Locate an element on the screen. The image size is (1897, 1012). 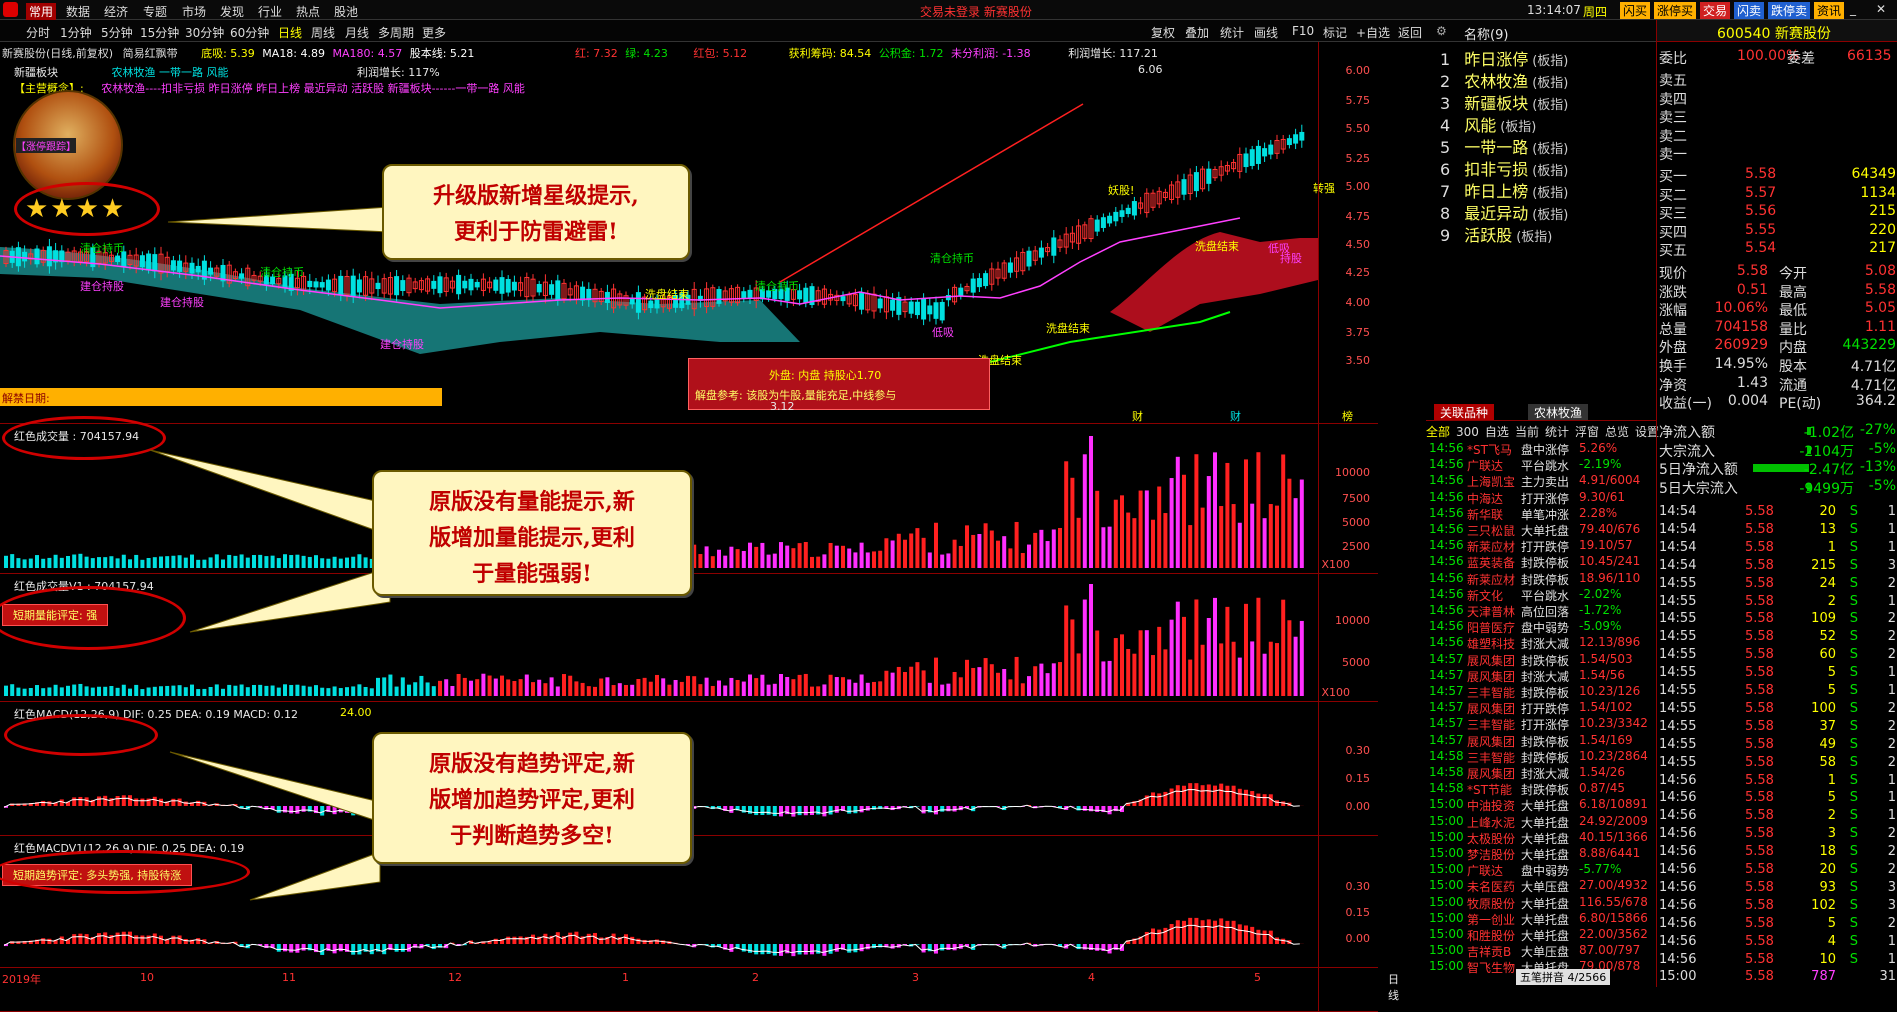
close-icon: ✕ is located at coordinates (1881, 9).